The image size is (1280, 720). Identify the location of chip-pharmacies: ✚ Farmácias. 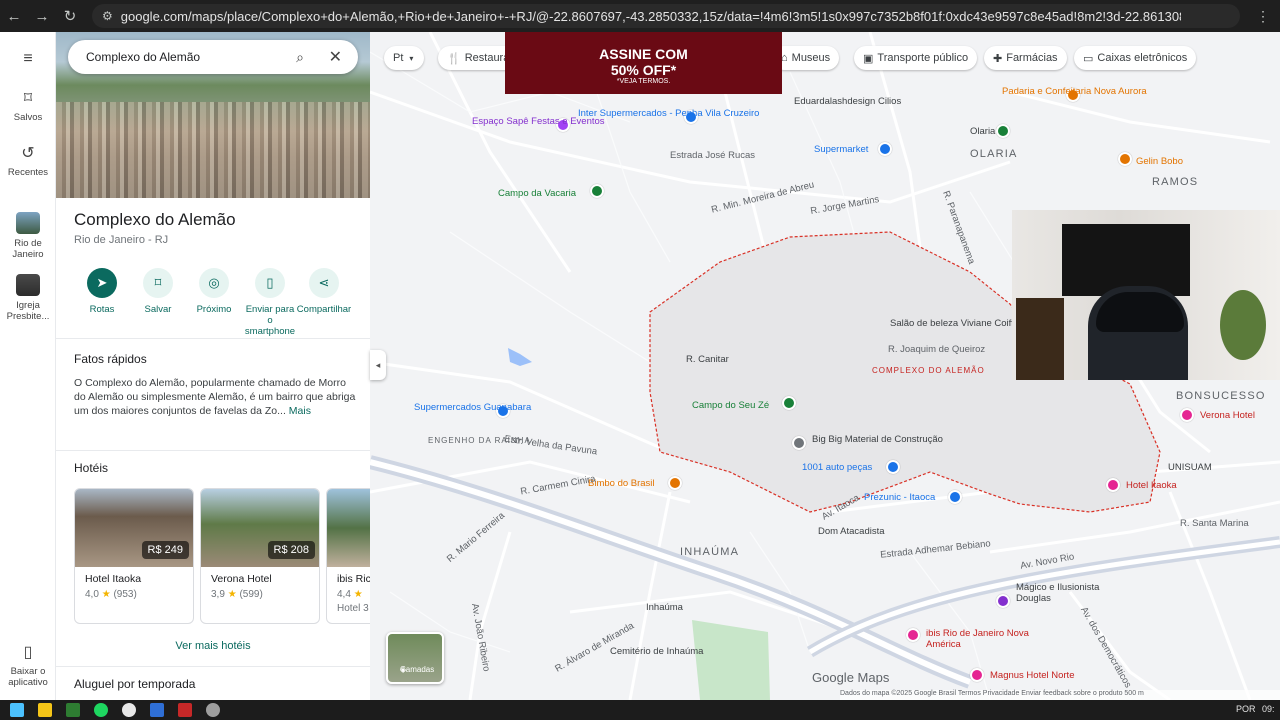
(1025, 58).